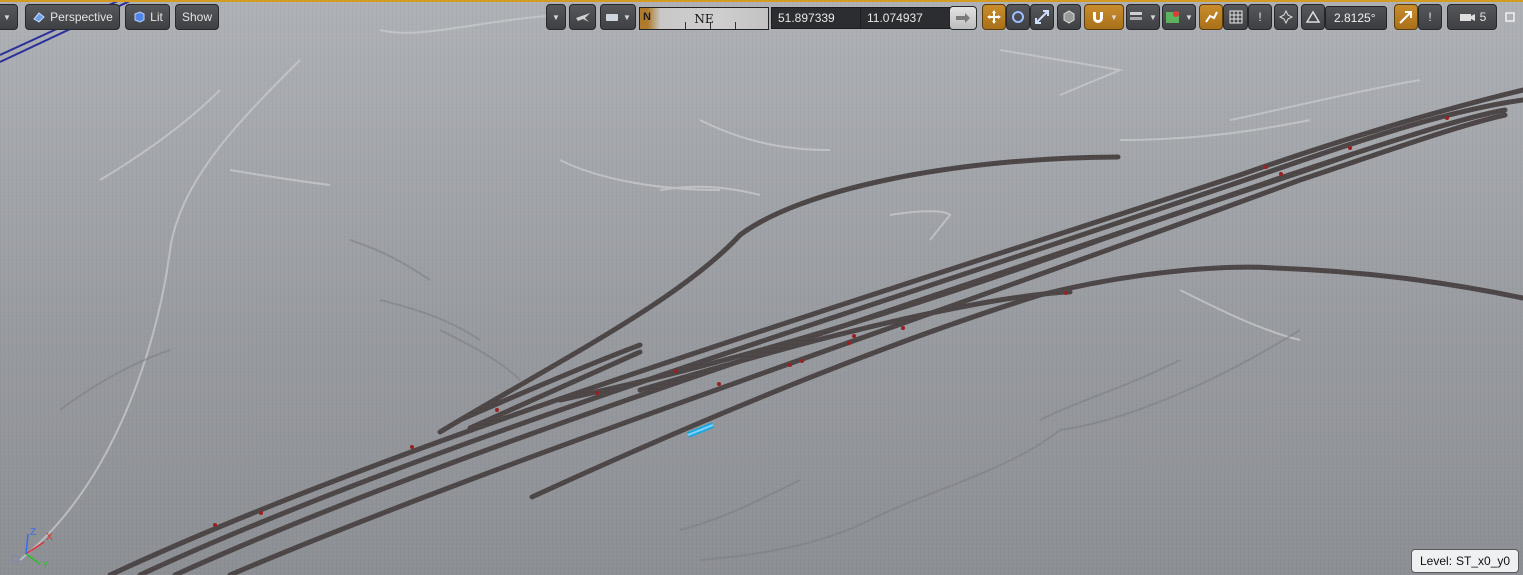 Image resolution: width=1523 pixels, height=575 pixels. What do you see at coordinates (905, 18) in the screenshot?
I see `longitude-field: 11.074937` at bounding box center [905, 18].